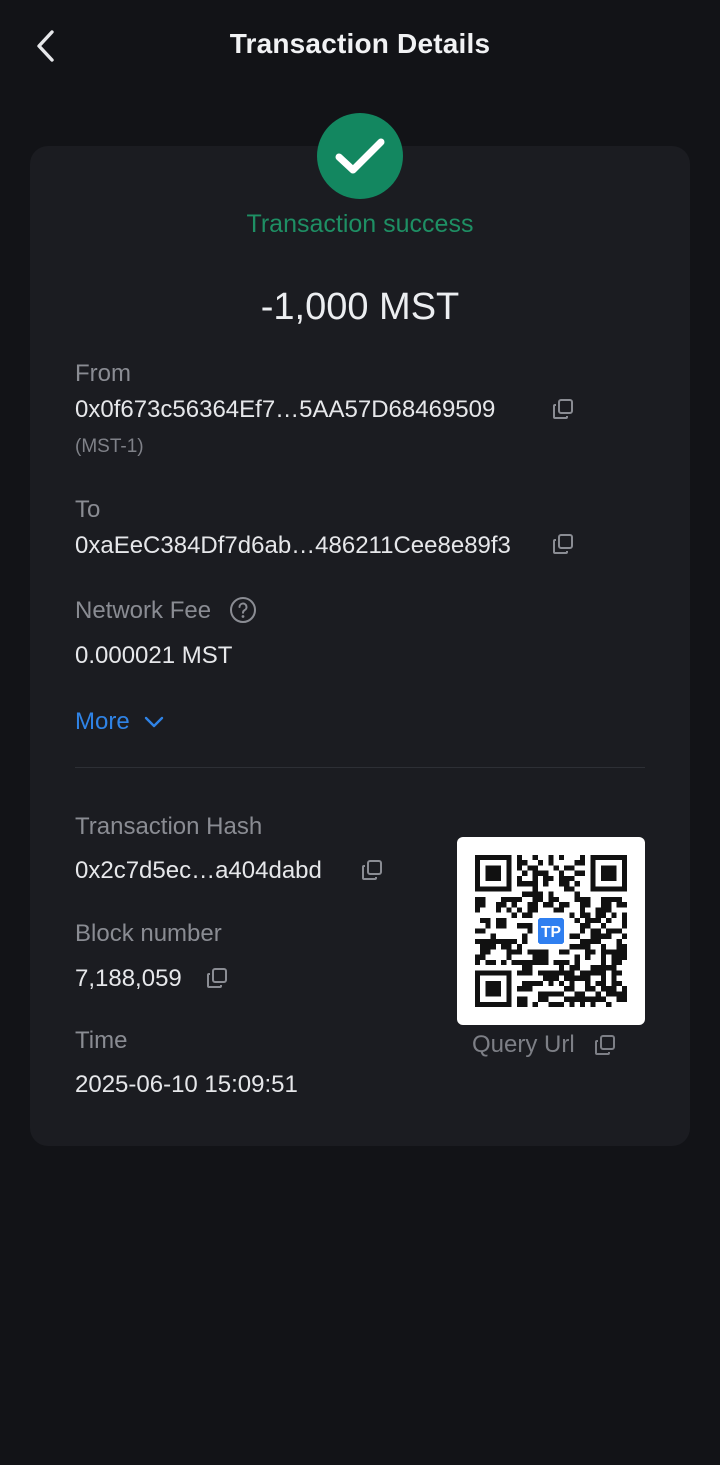  I want to click on query-url-button: Query Url, so click(523, 1045).